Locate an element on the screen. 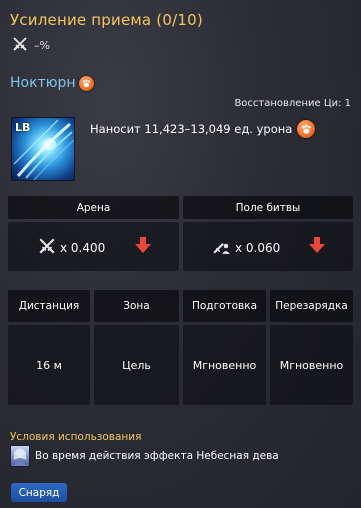 This screenshot has width=361, height=508. stat-cell-cast: Мгновенно is located at coordinates (224, 365).